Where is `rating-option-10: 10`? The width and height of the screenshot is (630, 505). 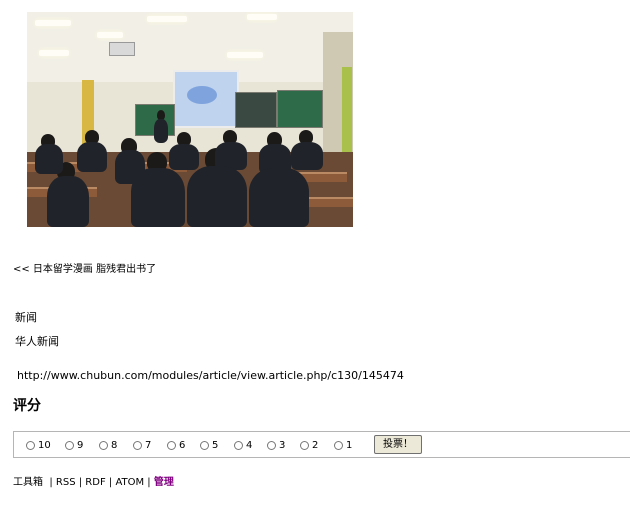 rating-option-10: 10 is located at coordinates (45, 445).